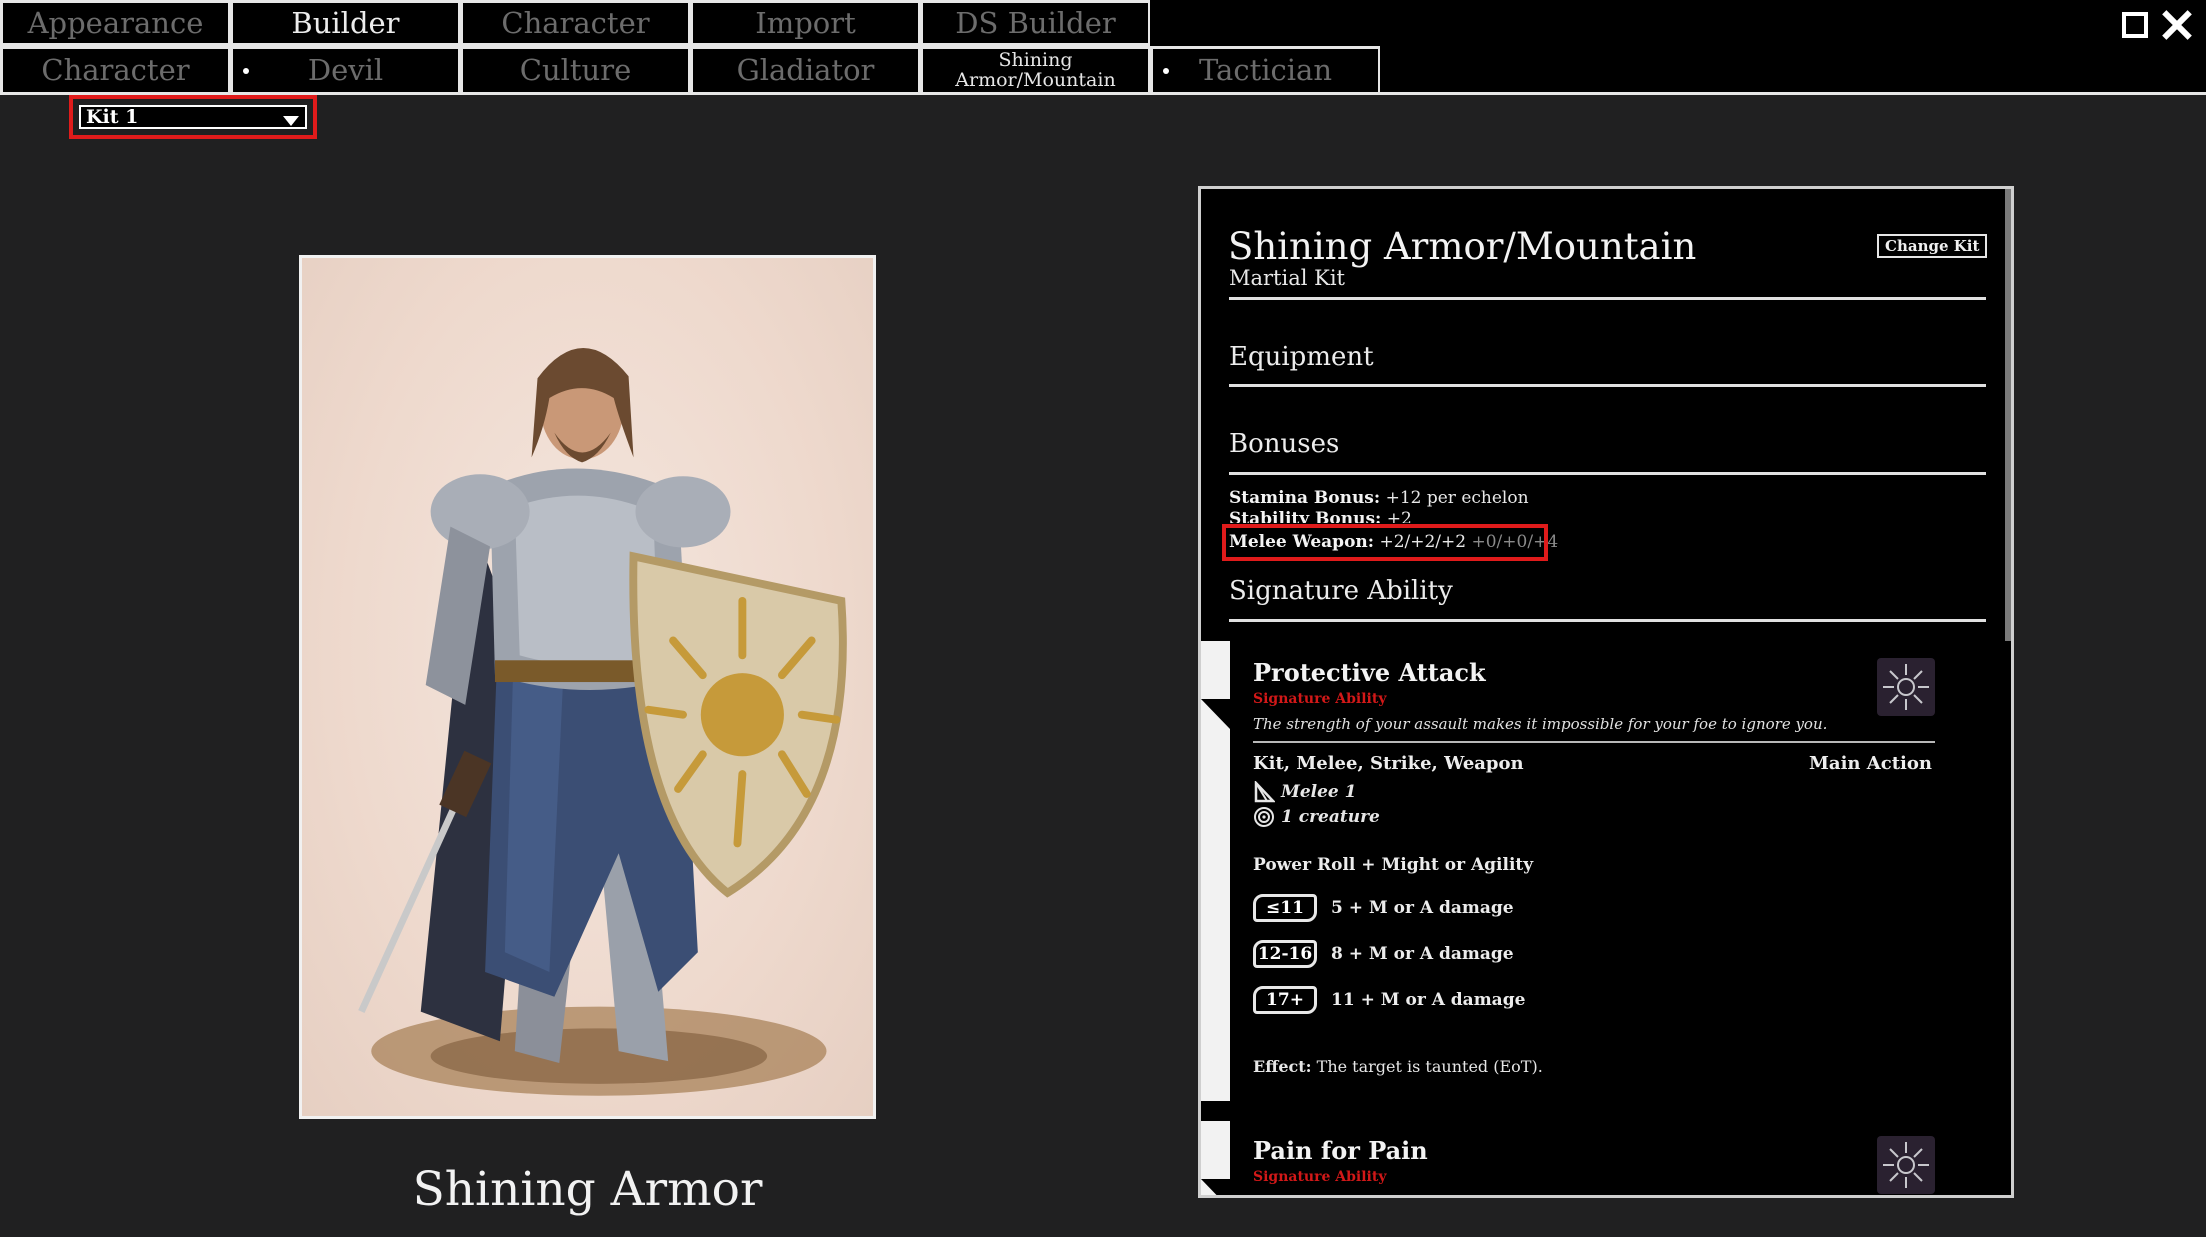 This screenshot has width=2206, height=1237. I want to click on maximize-icon, so click(2135, 25).